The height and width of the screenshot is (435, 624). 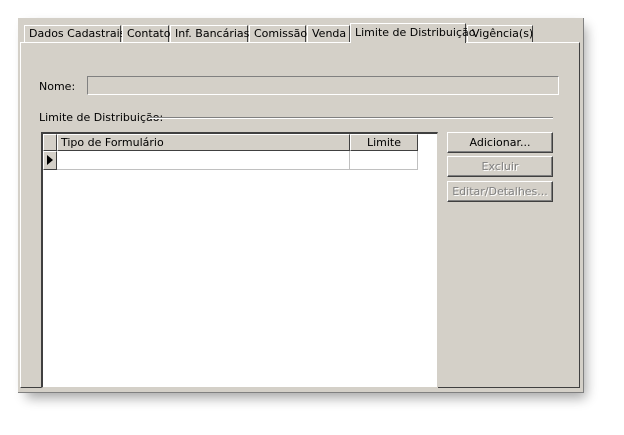 I want to click on nome-field, so click(x=323, y=85).